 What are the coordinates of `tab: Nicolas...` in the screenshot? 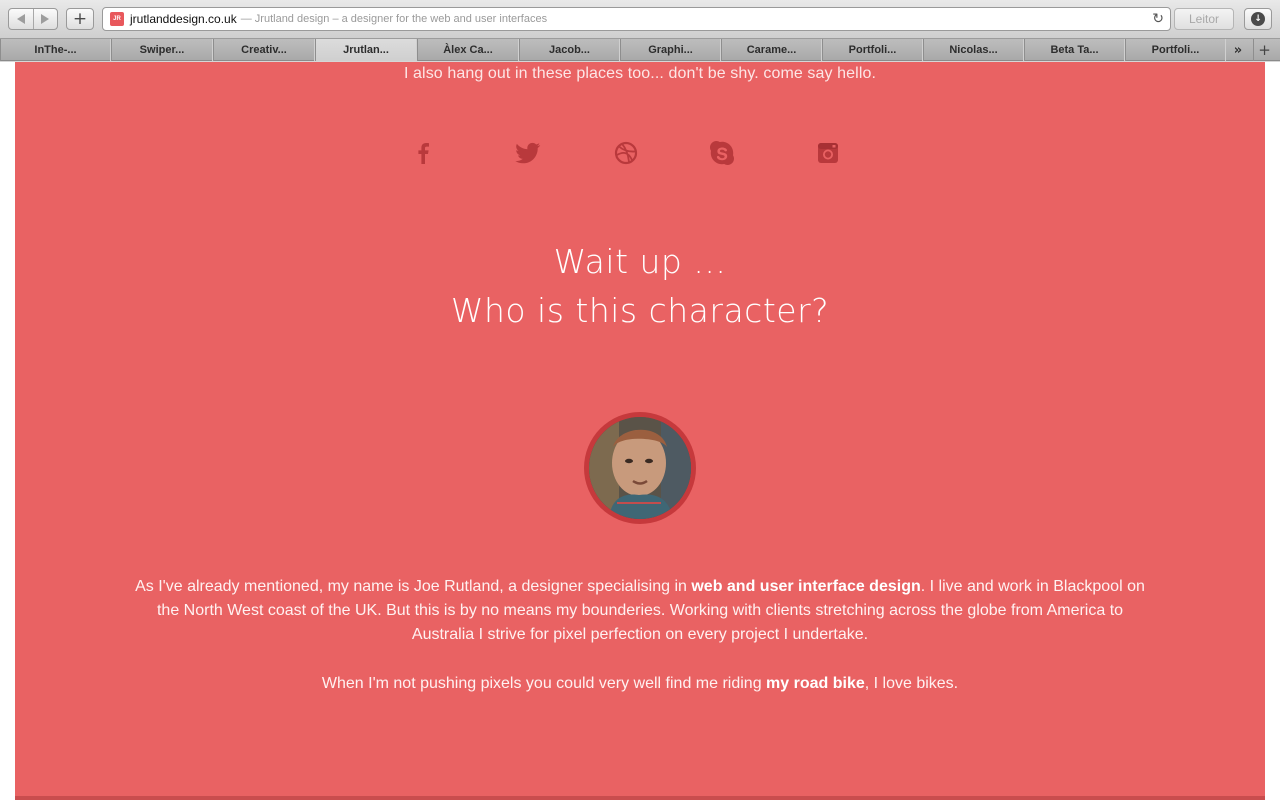 It's located at (973, 50).